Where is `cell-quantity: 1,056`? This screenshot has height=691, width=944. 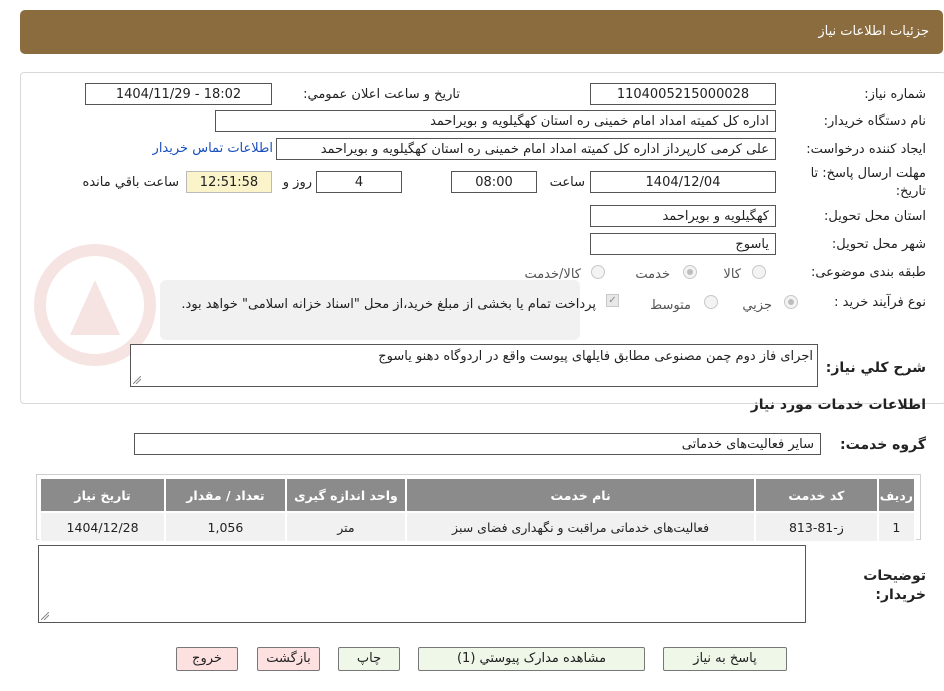 cell-quantity: 1,056 is located at coordinates (225, 527).